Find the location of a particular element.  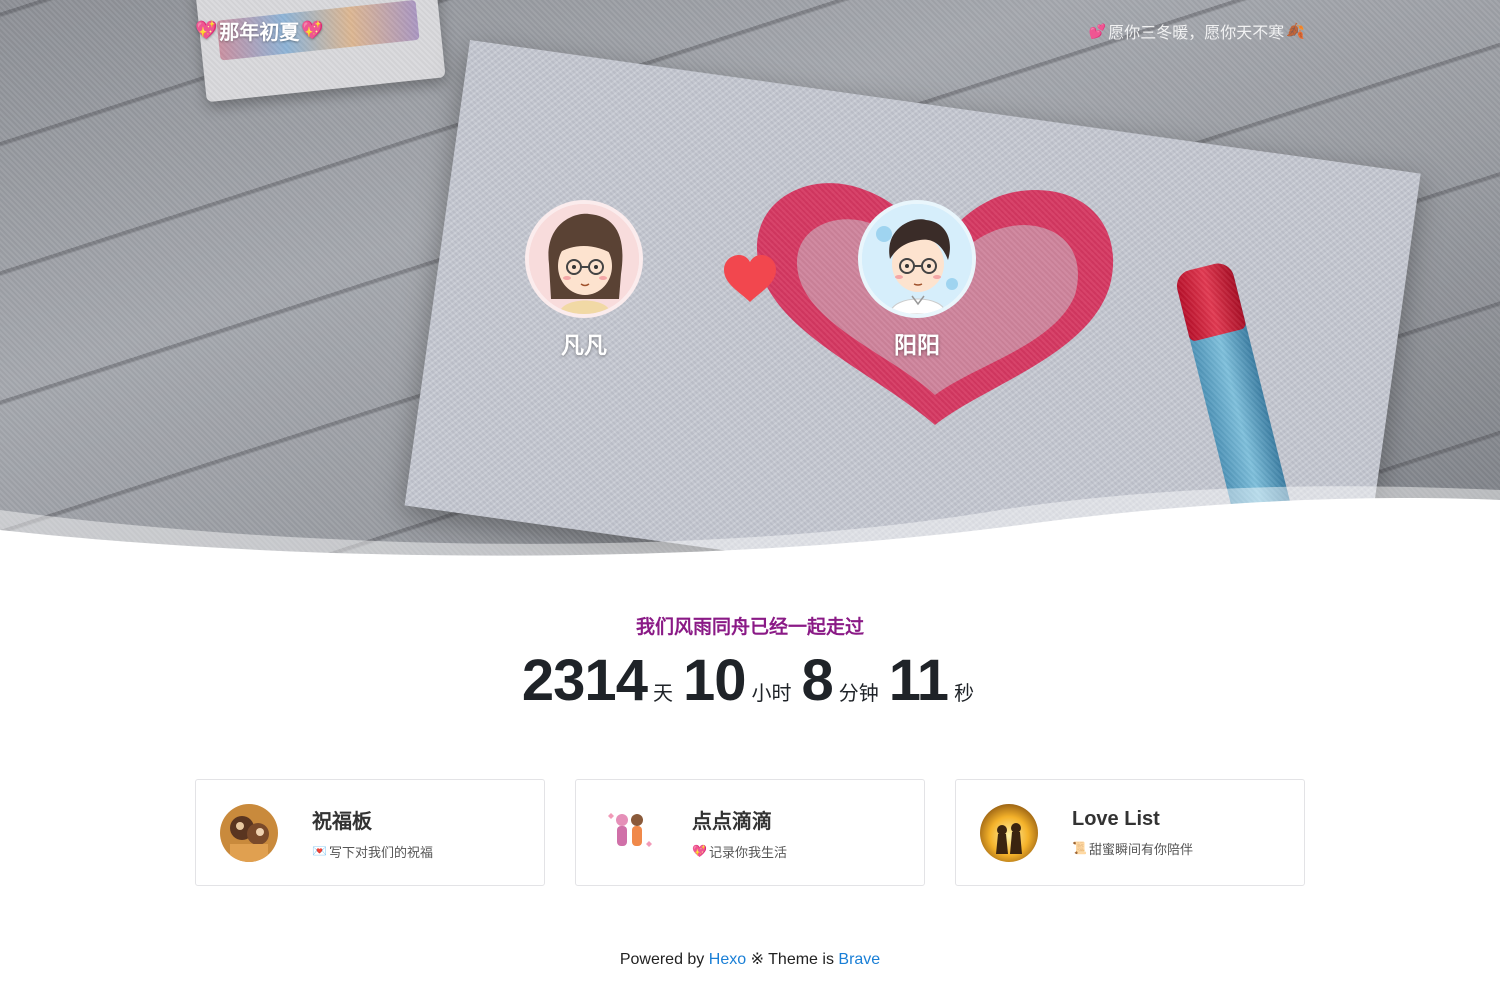

footer: Powered by Hexo ※ Theme is Brave is located at coordinates (750, 959).